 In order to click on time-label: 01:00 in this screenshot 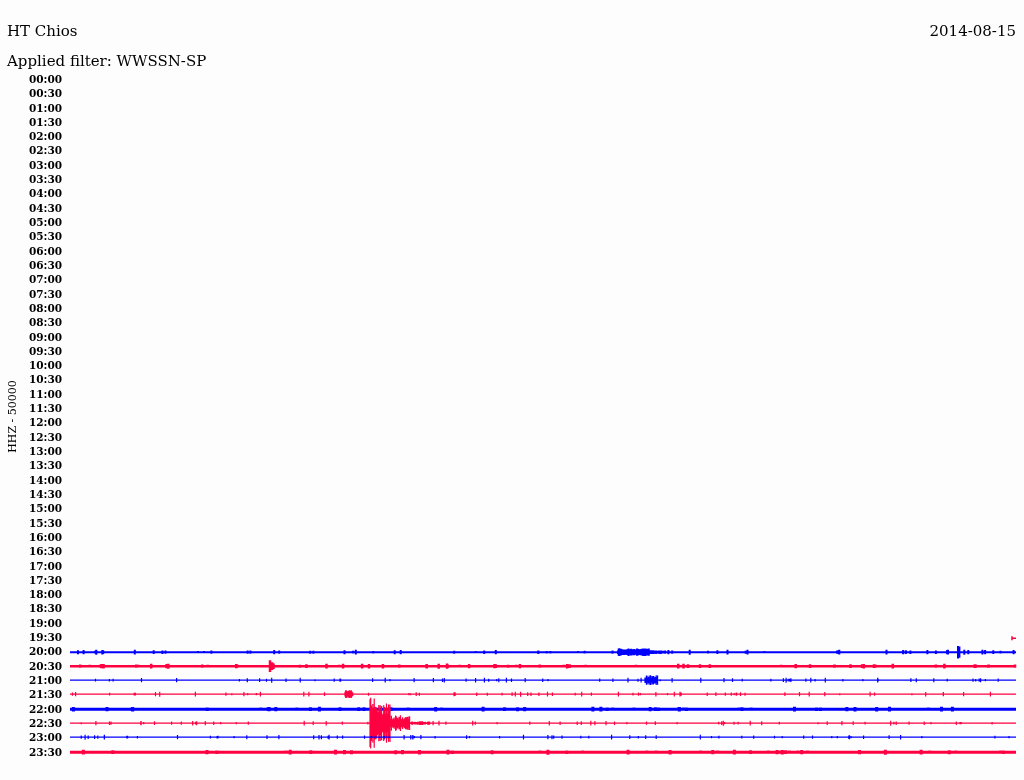, I will do `click(44, 108)`.